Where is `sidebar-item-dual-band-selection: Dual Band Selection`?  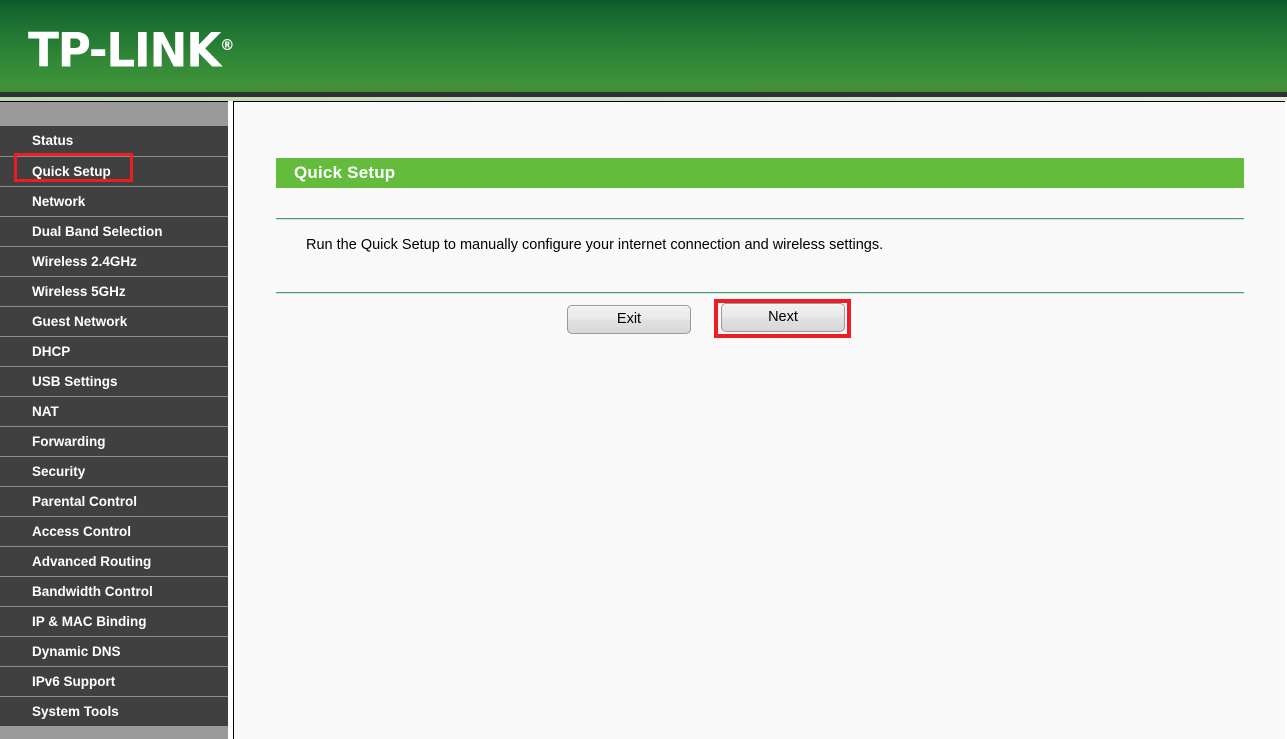
sidebar-item-dual-band-selection: Dual Band Selection is located at coordinates (114, 231).